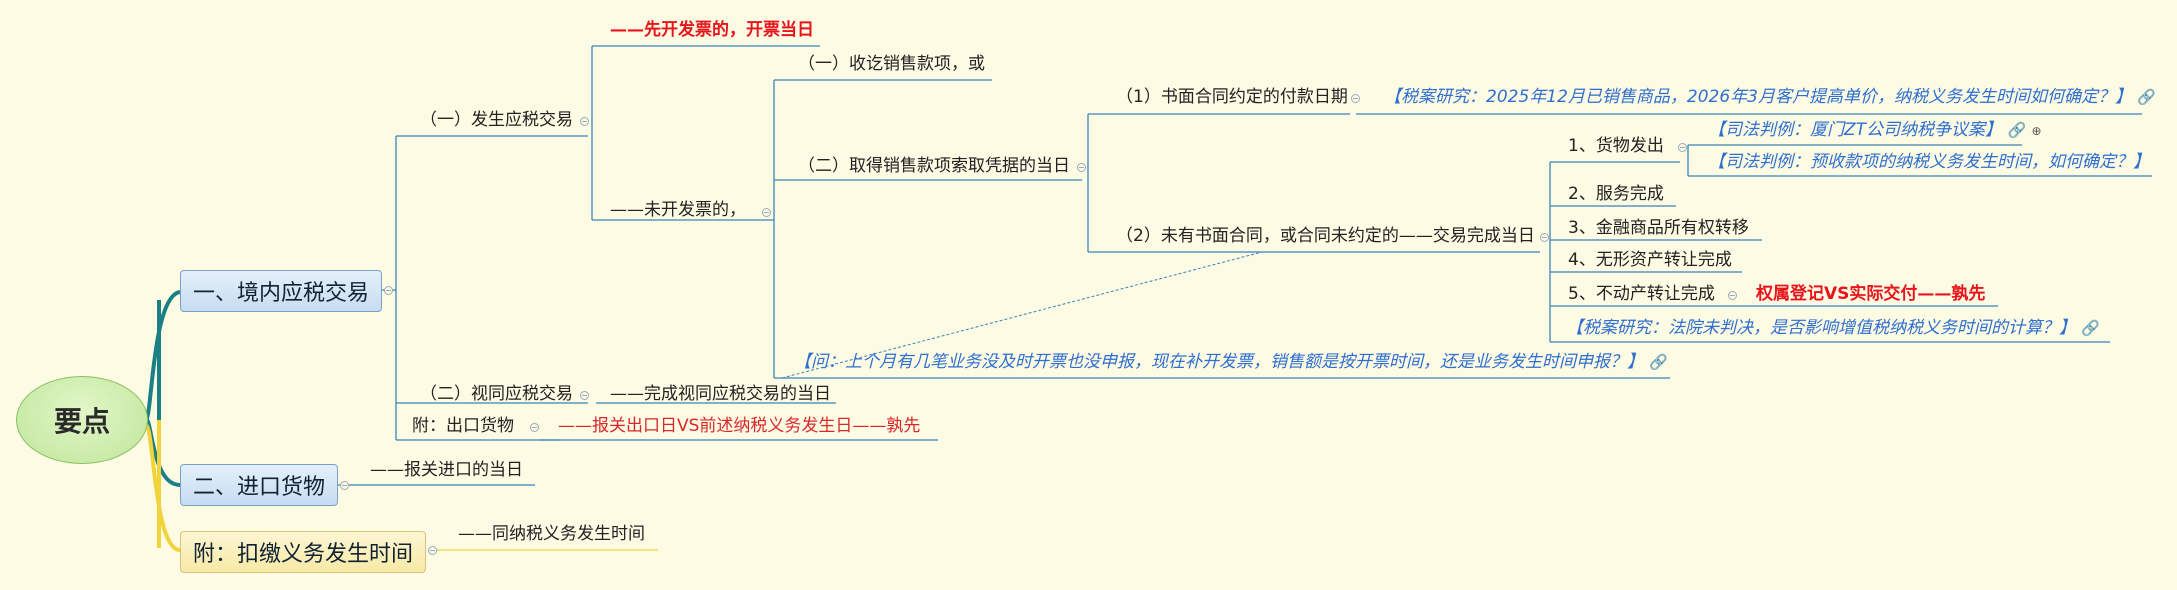  I want to click on node-no-written-contract: （2）未有书面合同，或合同未约定的——交易完成当日, so click(1325, 236).